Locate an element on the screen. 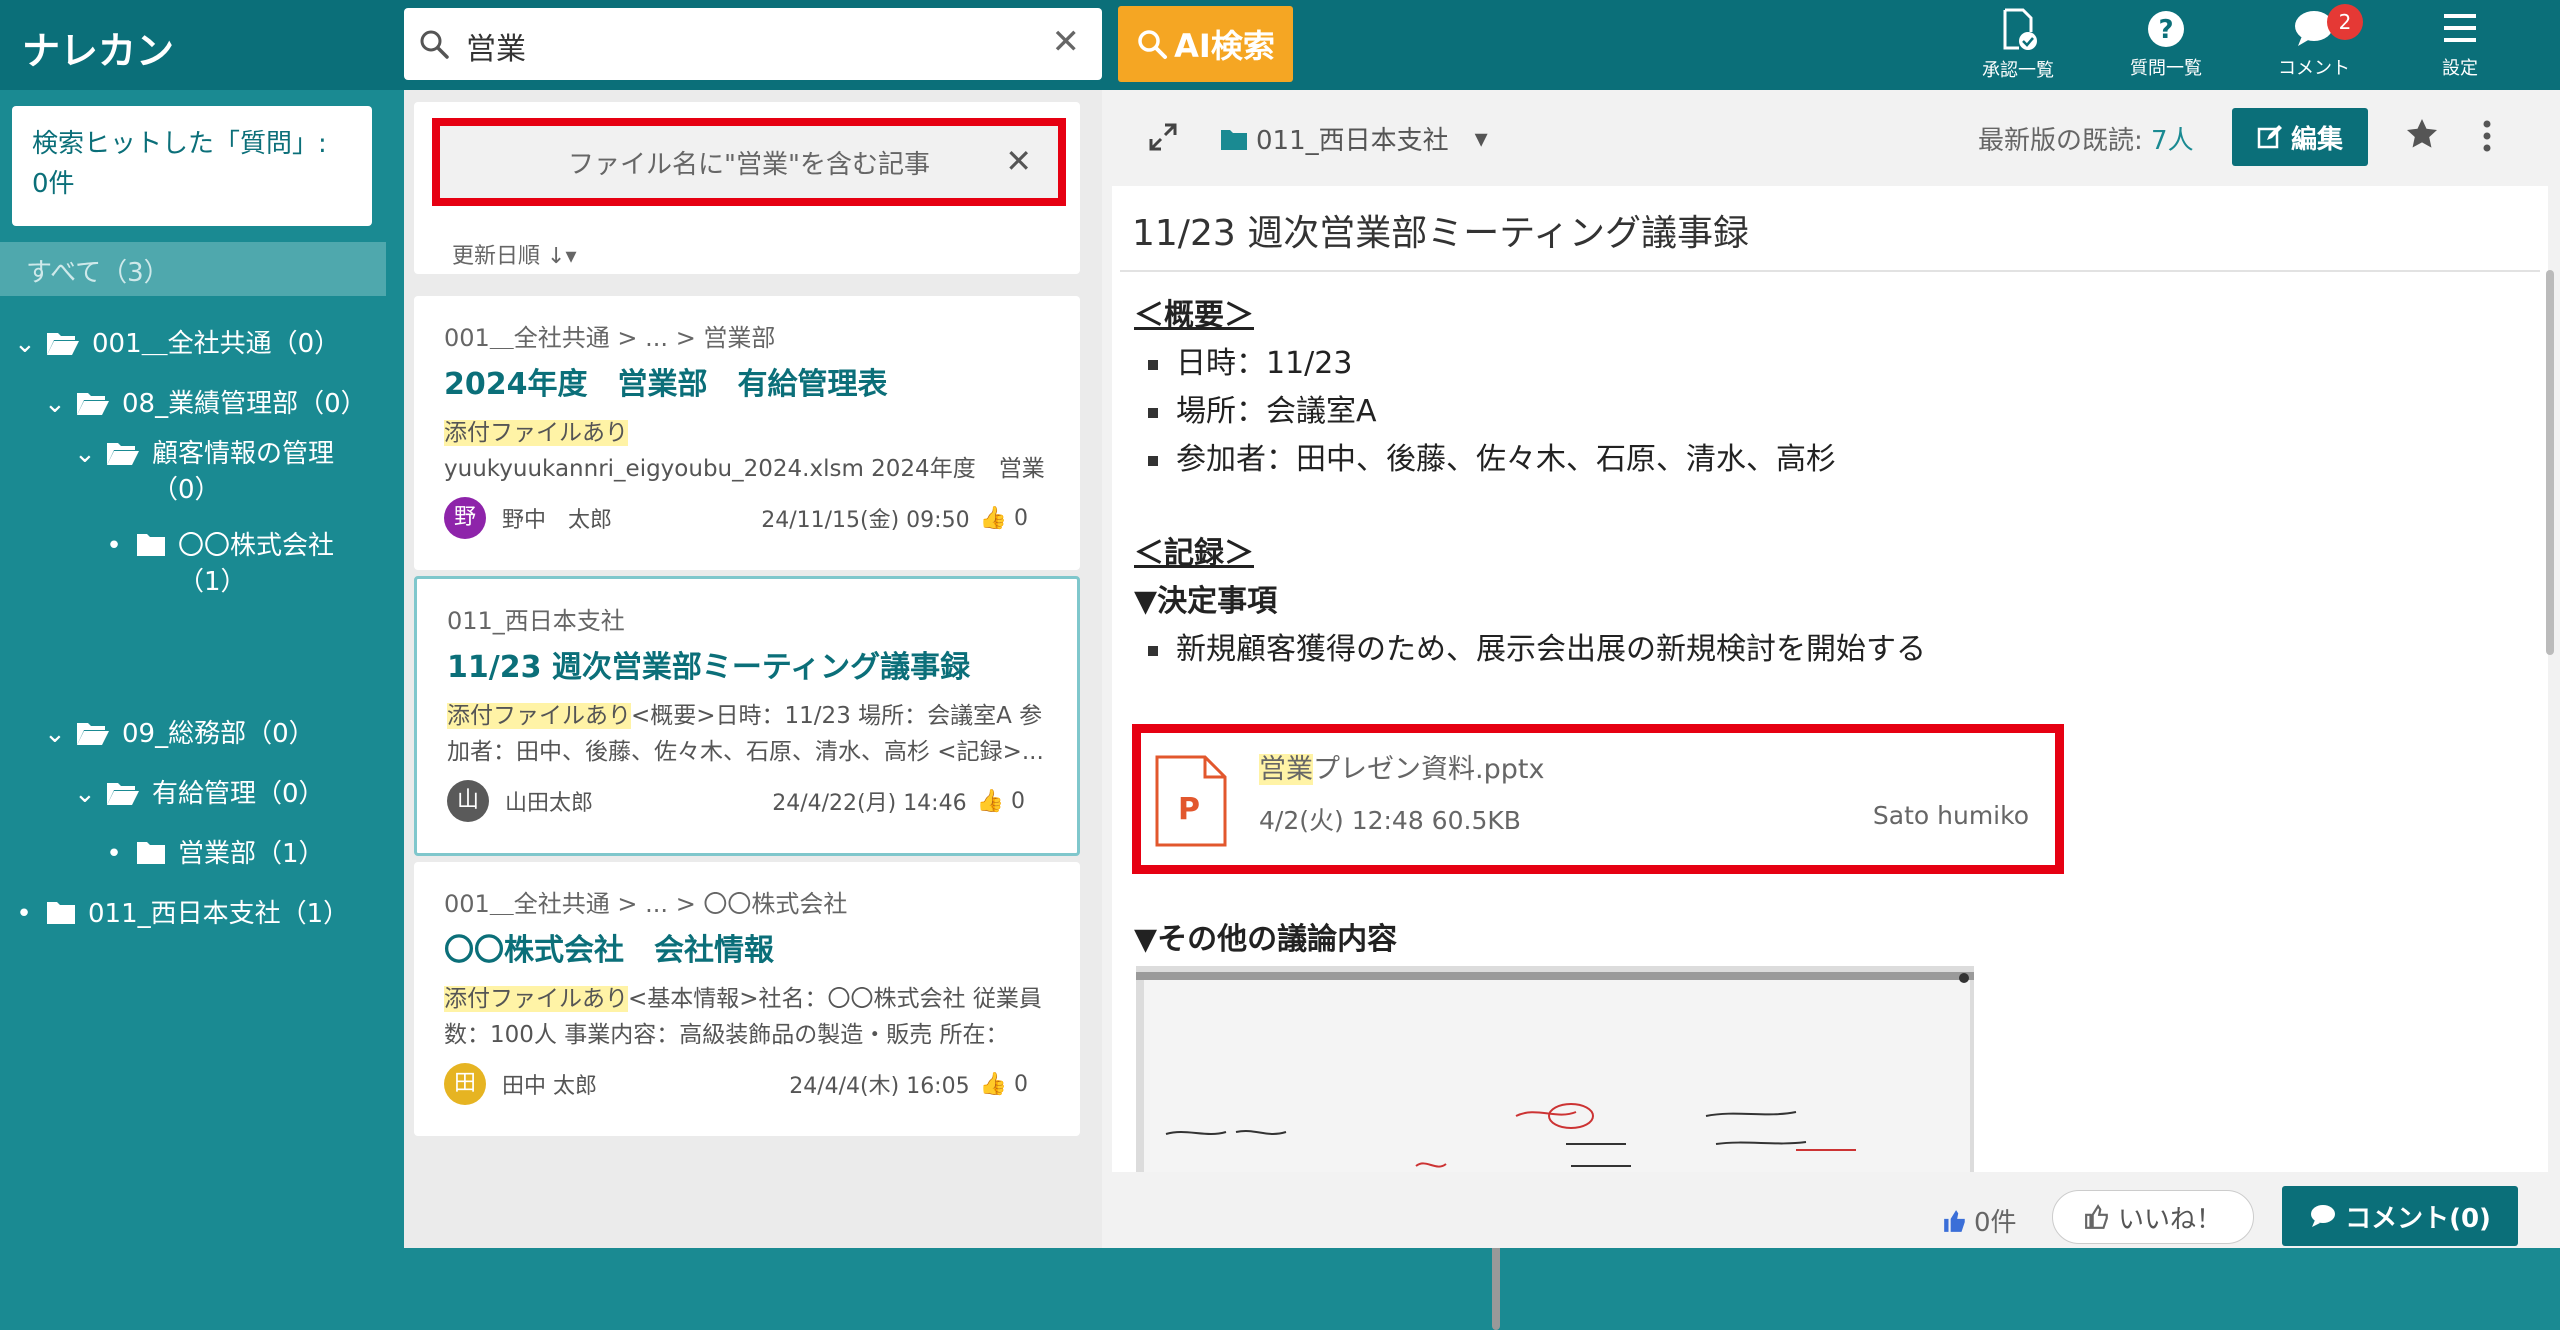  tree-item-09: ⌄ 09_総務部（0） is located at coordinates (179, 734).